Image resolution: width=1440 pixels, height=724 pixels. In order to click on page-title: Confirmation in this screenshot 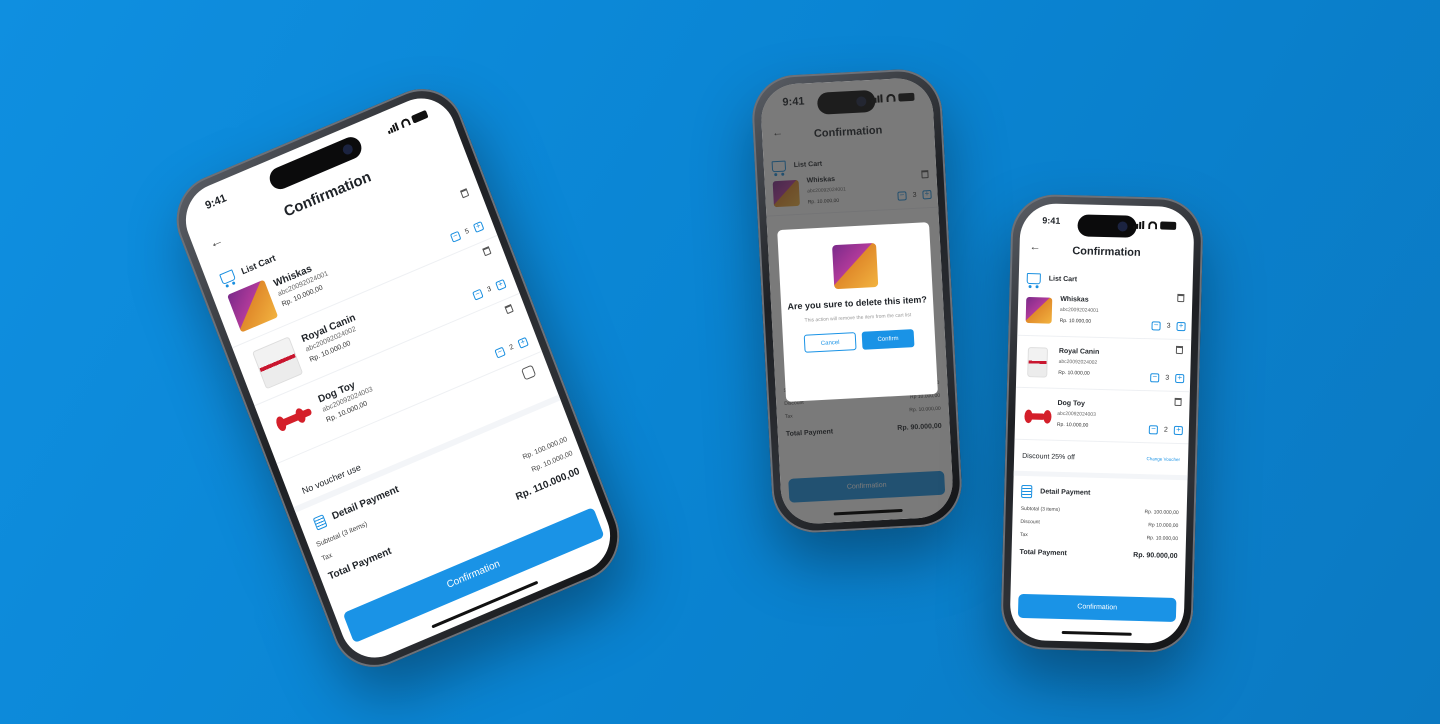, I will do `click(1106, 252)`.